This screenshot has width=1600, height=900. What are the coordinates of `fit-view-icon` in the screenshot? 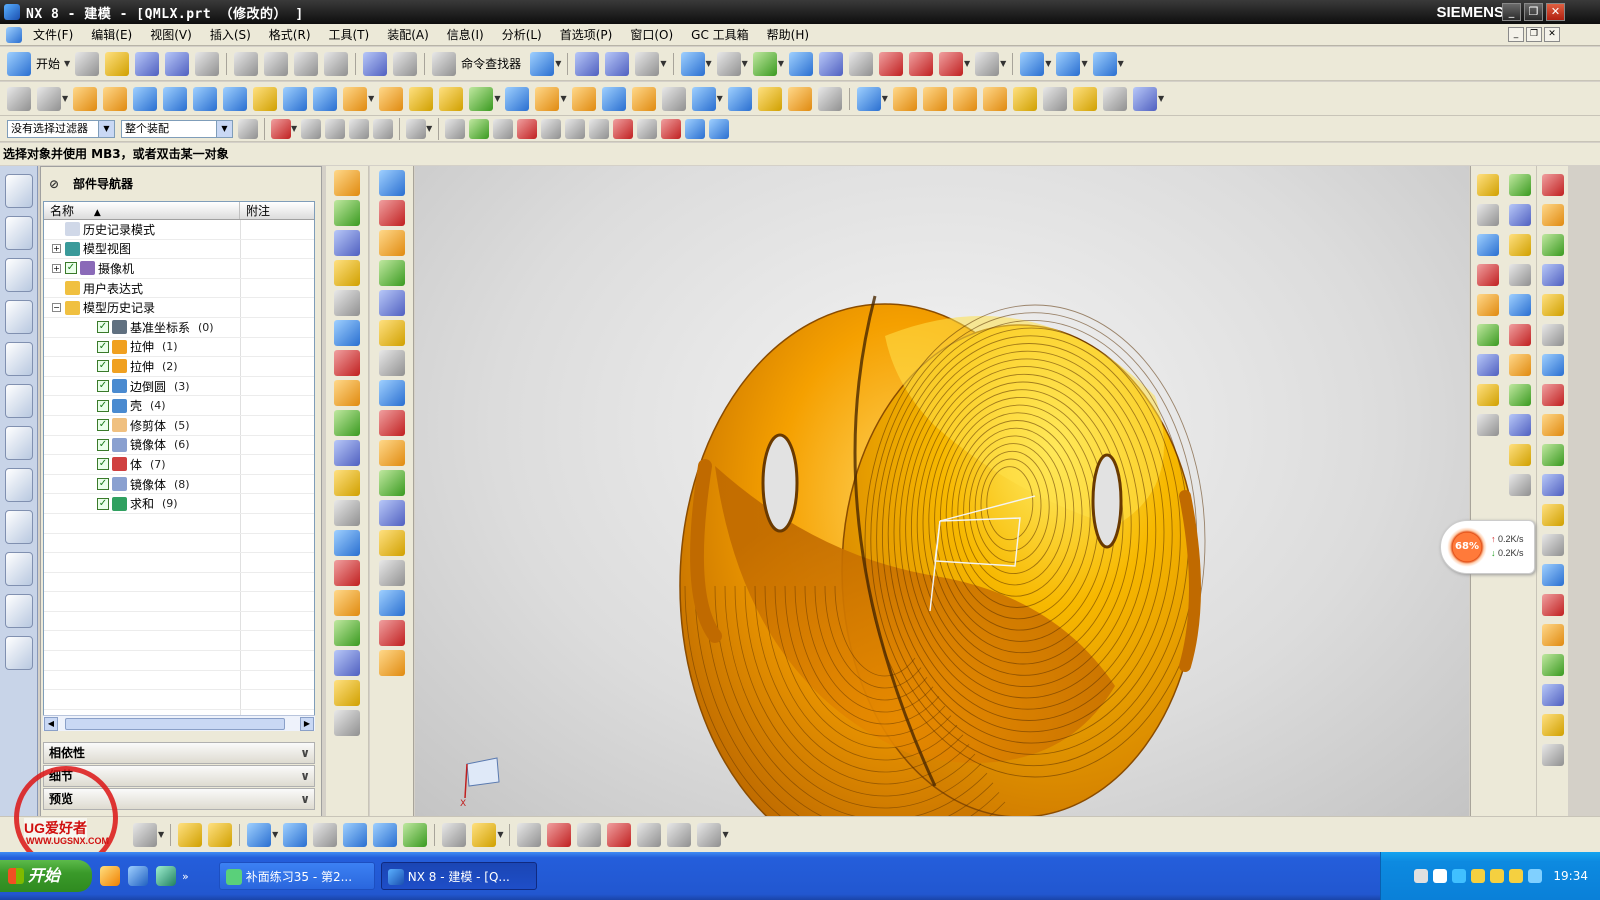 It's located at (542, 63).